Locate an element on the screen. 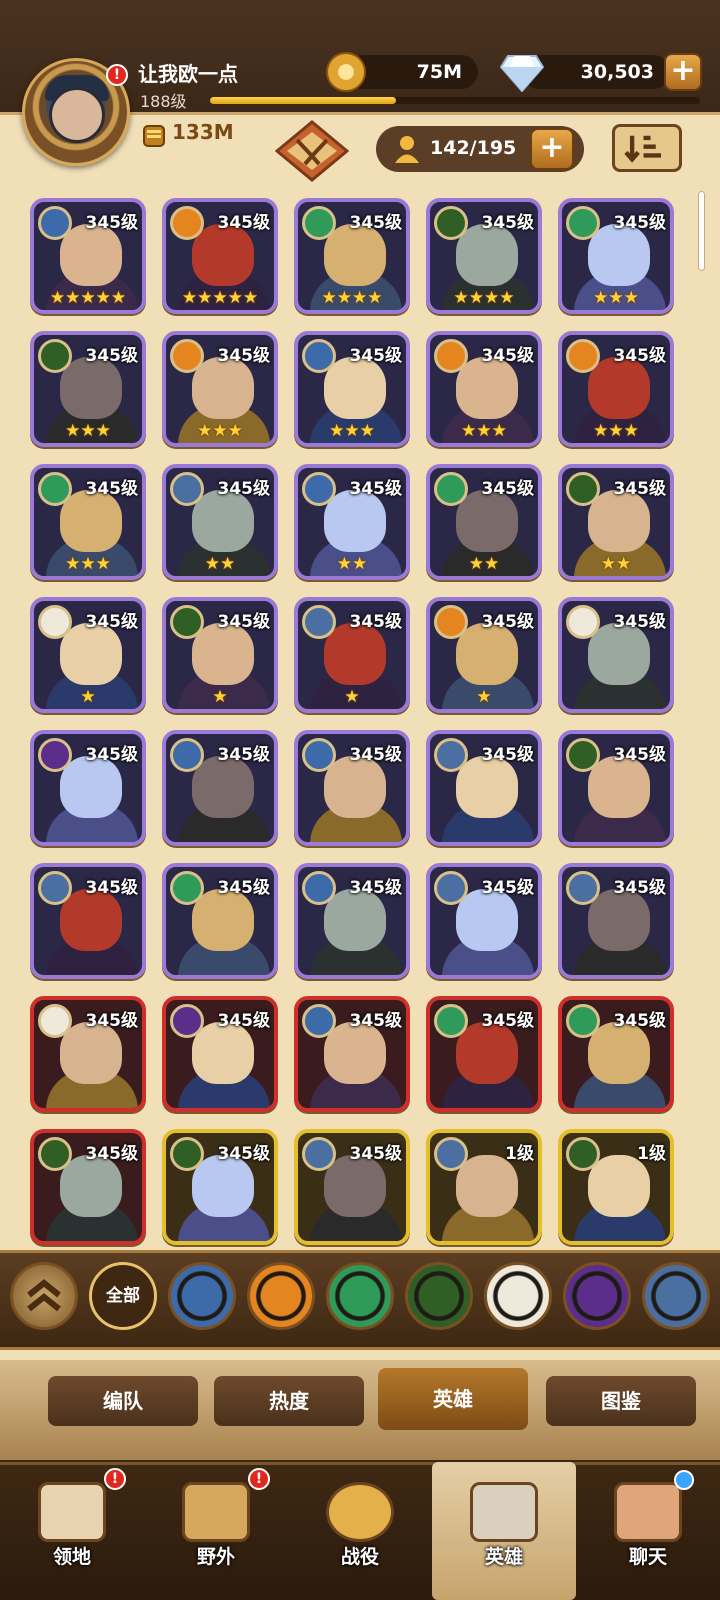 The image size is (720, 1600). expand-hero-slots-button: + is located at coordinates (552, 149).